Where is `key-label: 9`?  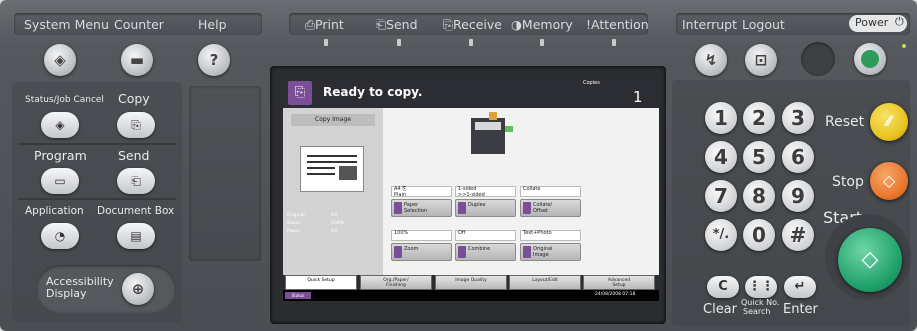
key-label: 9 is located at coordinates (798, 196).